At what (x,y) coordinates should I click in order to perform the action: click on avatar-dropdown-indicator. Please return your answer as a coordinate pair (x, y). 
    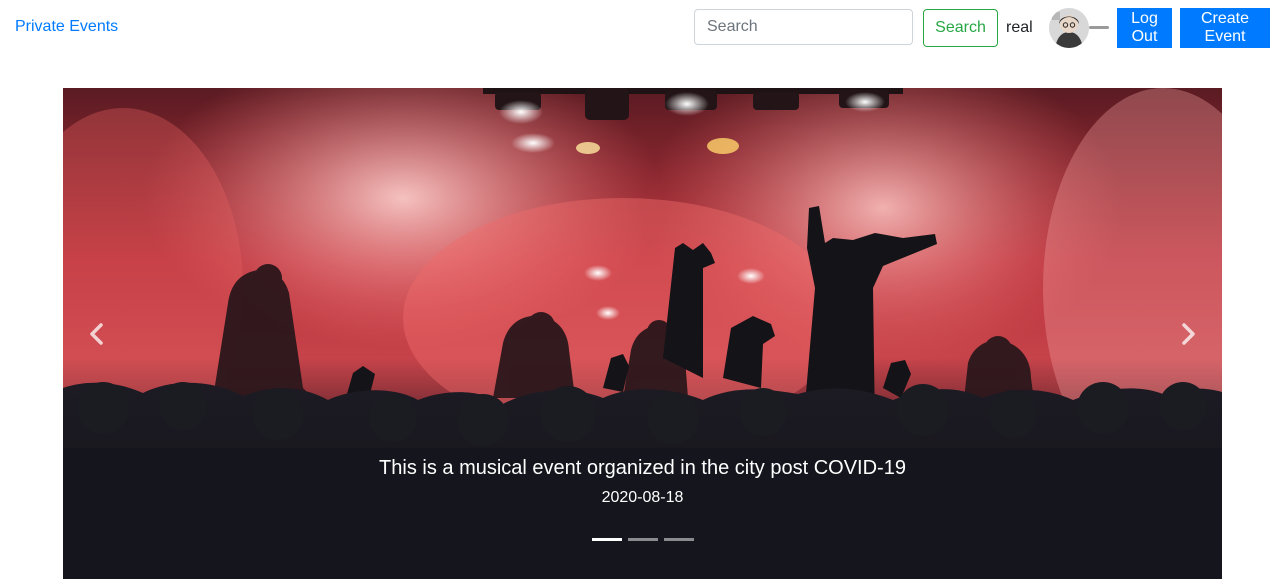
    Looking at the image, I should click on (1099, 27).